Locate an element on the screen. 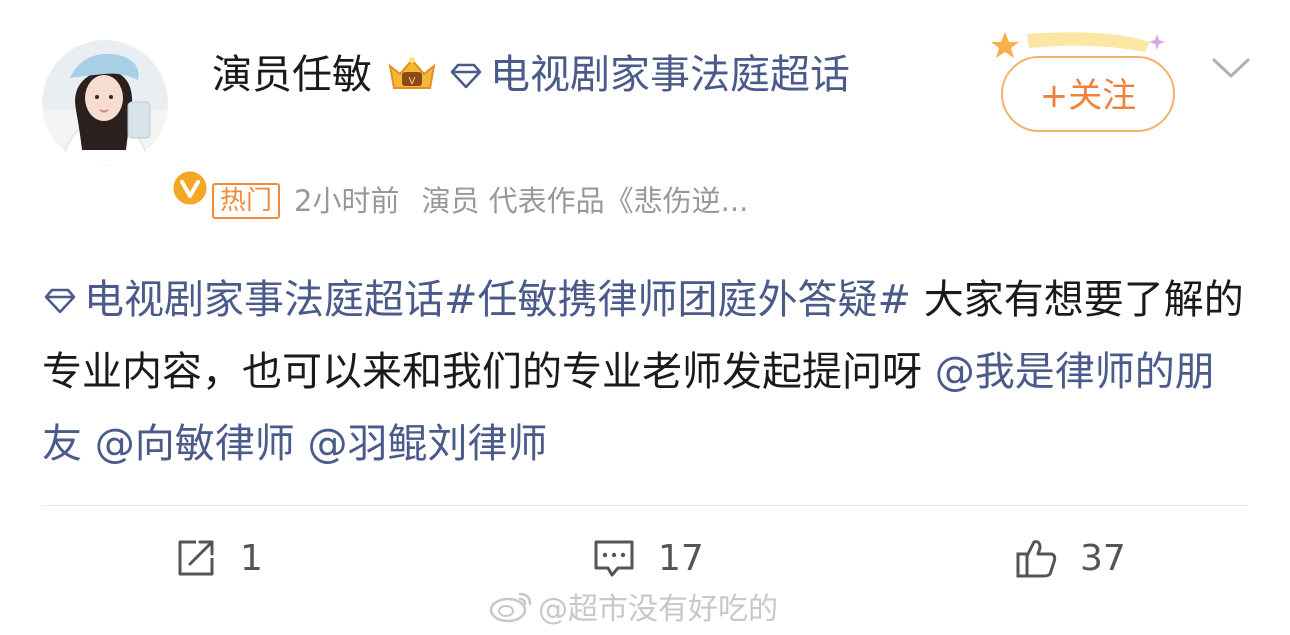 The height and width of the screenshot is (635, 1290). hashtag-link: #任敏携律师团庭外答疑# is located at coordinates (677, 300).